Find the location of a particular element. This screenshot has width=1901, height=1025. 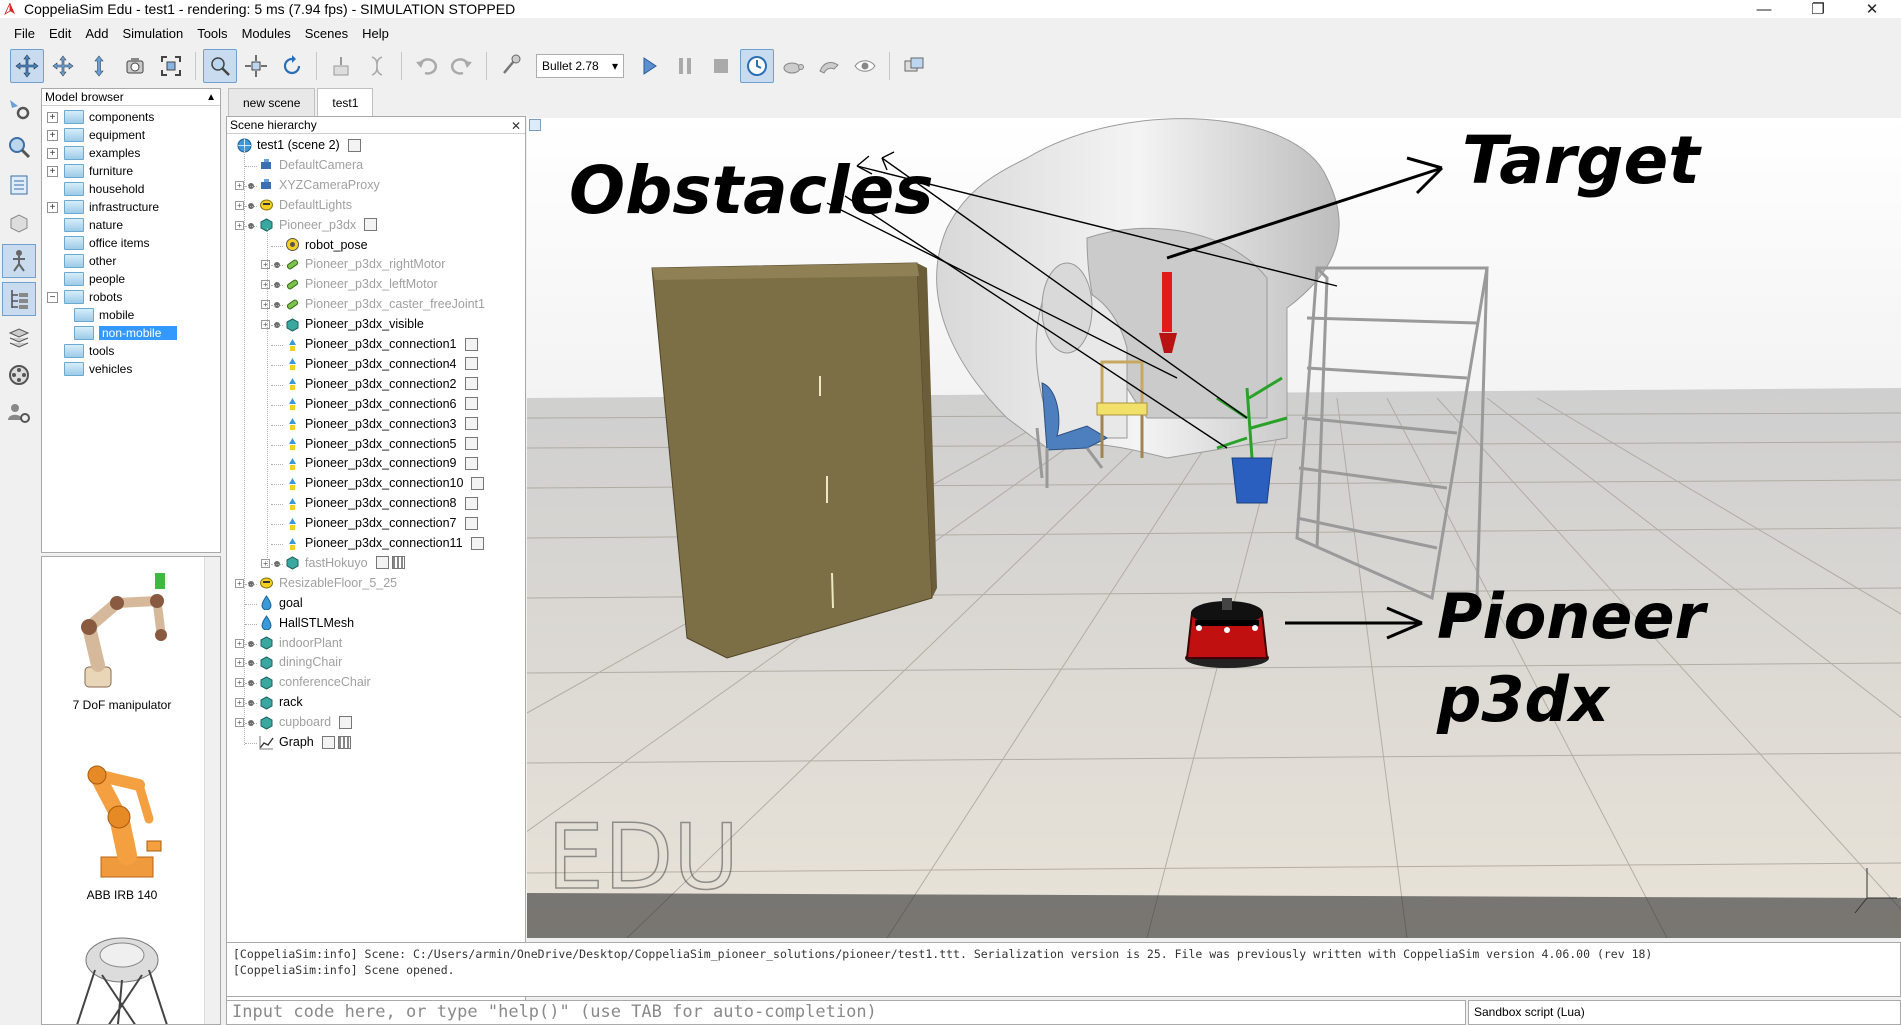

camera-shift-icon is located at coordinates (99, 66).